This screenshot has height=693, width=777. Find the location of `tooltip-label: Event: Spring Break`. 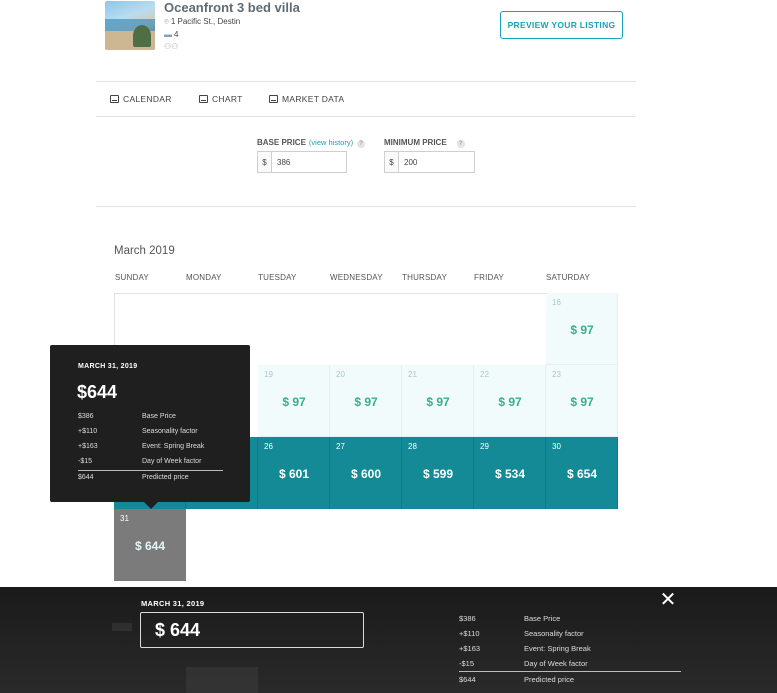

tooltip-label: Event: Spring Break is located at coordinates (173, 446).